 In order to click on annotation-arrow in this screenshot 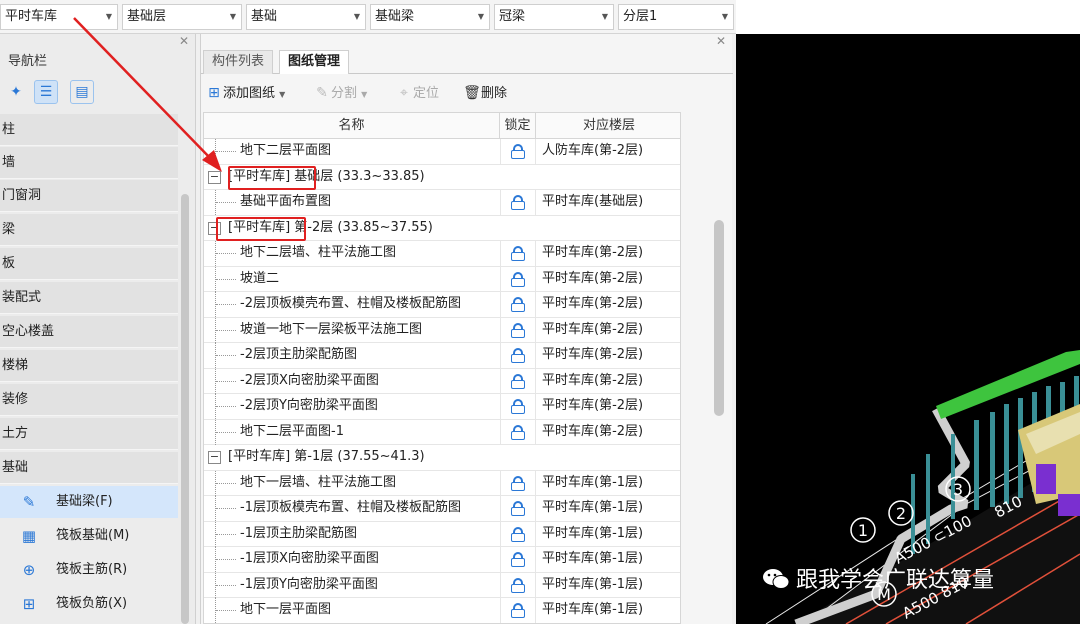, I will do `click(147, 94)`.